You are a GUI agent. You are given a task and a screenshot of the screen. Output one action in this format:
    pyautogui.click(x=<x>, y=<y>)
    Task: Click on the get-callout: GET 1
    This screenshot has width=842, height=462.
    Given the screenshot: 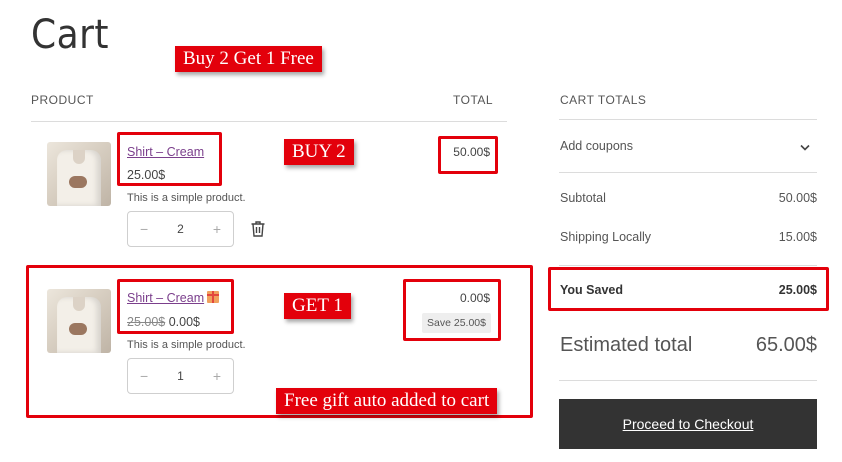 What is the action you would take?
    pyautogui.click(x=317, y=306)
    